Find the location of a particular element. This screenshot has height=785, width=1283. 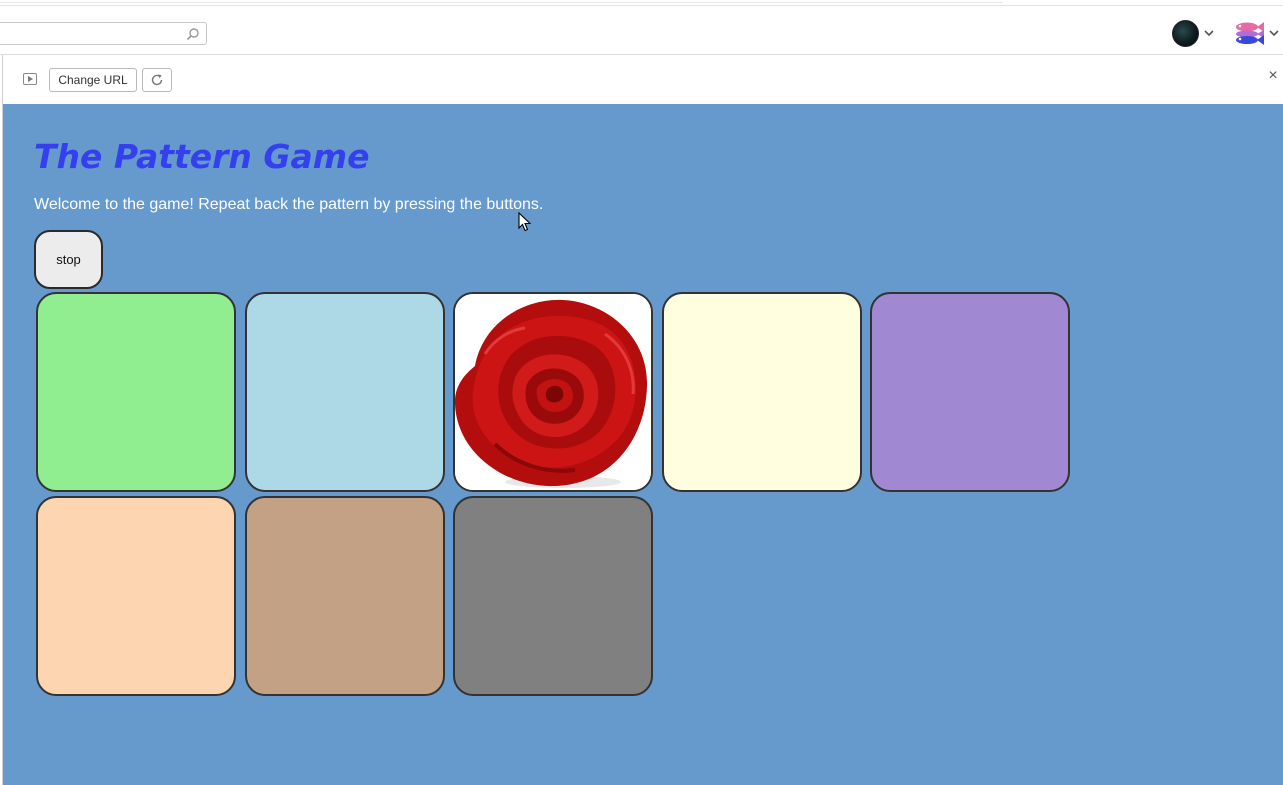

search-field is located at coordinates (103, 33).